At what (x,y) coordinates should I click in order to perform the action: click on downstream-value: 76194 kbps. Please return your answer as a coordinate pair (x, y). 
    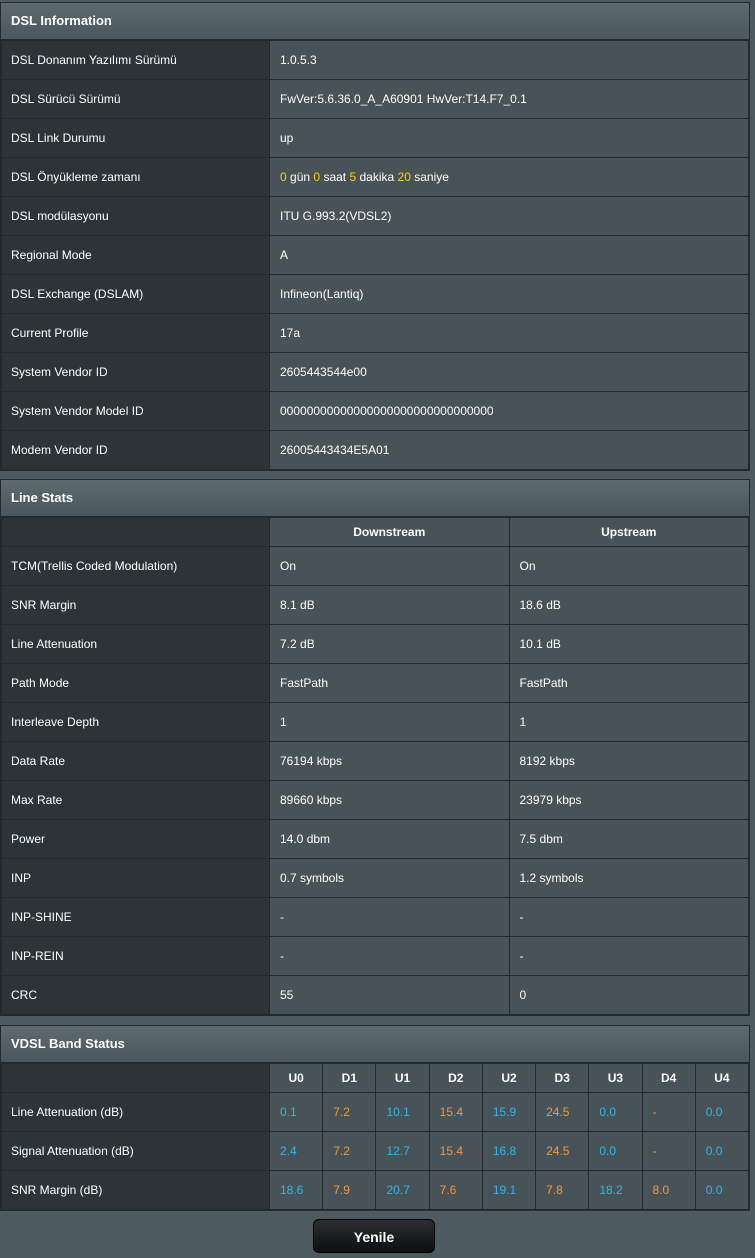
    Looking at the image, I should click on (389, 761).